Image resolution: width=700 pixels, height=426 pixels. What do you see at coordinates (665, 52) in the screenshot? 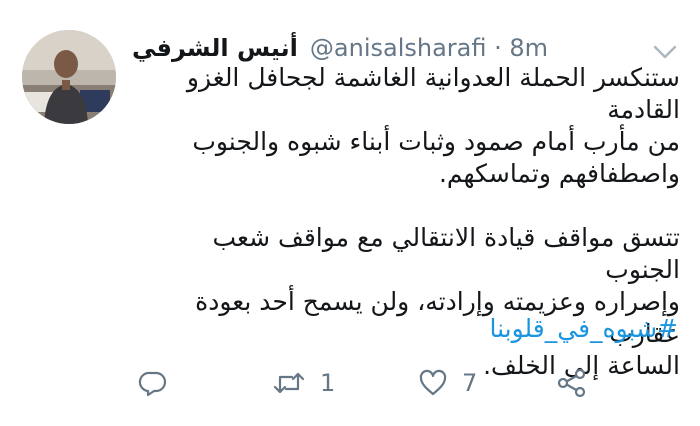
I see `chevron-down-icon` at bounding box center [665, 52].